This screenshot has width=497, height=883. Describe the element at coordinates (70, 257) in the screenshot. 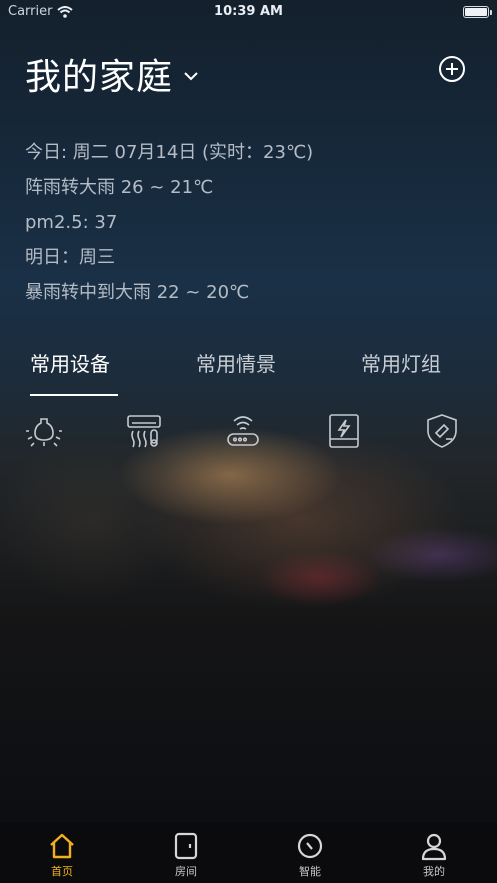

I see `weather-tomorrow: 明日：周三` at that location.